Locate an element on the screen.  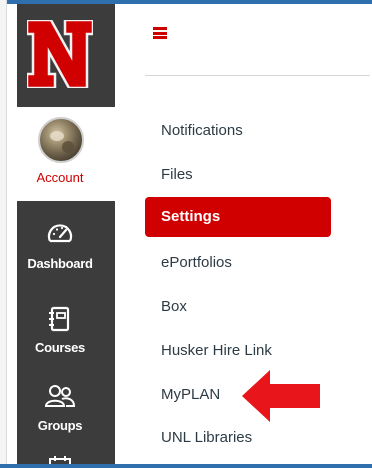
course-nav-notifications: Notifications is located at coordinates (202, 130).